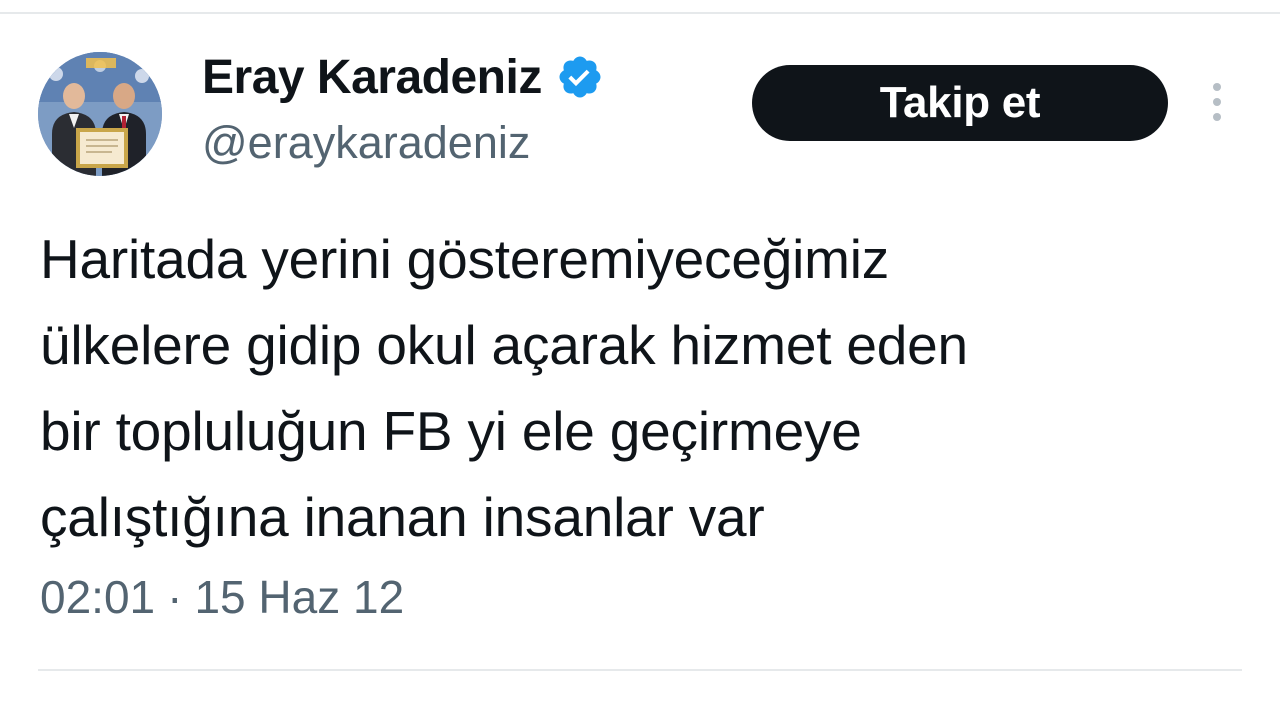 The width and height of the screenshot is (1280, 705). Describe the element at coordinates (640, 670) in the screenshot. I see `bottom-divider` at that location.